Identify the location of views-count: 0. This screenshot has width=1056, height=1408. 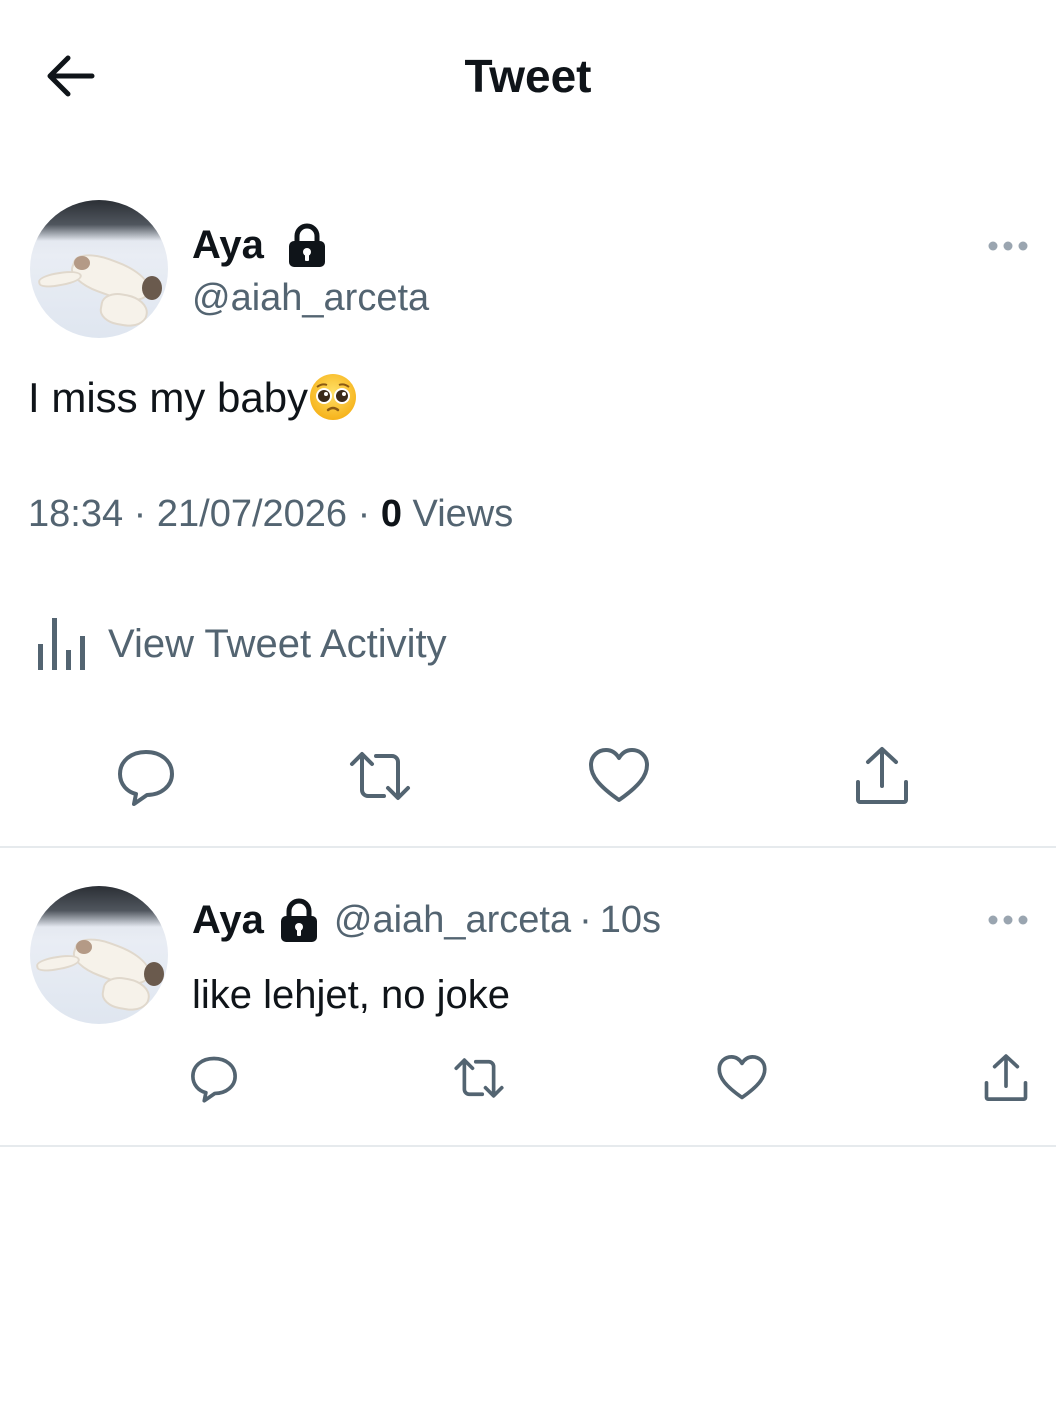
(391, 514).